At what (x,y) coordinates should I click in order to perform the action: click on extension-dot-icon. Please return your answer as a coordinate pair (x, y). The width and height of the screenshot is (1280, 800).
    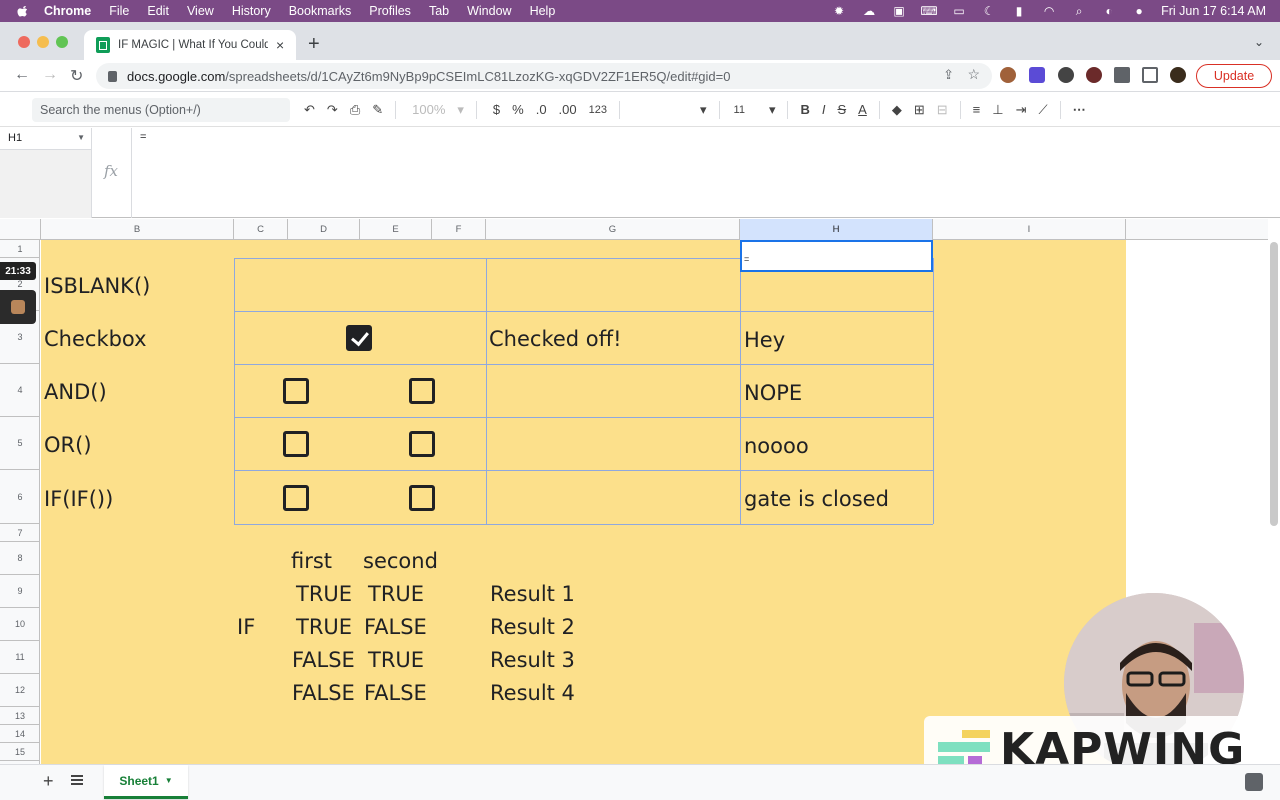
    Looking at the image, I should click on (1094, 75).